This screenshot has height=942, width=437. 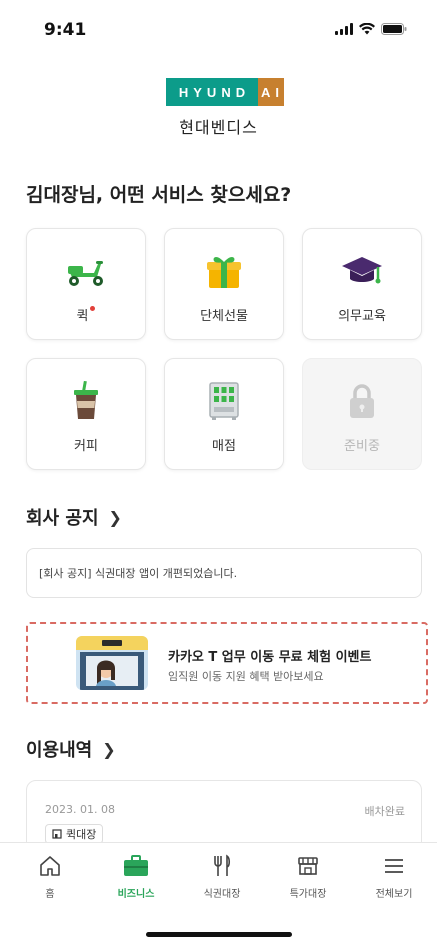 What do you see at coordinates (136, 894) in the screenshot?
I see `tab-label: 비즈니스` at bounding box center [136, 894].